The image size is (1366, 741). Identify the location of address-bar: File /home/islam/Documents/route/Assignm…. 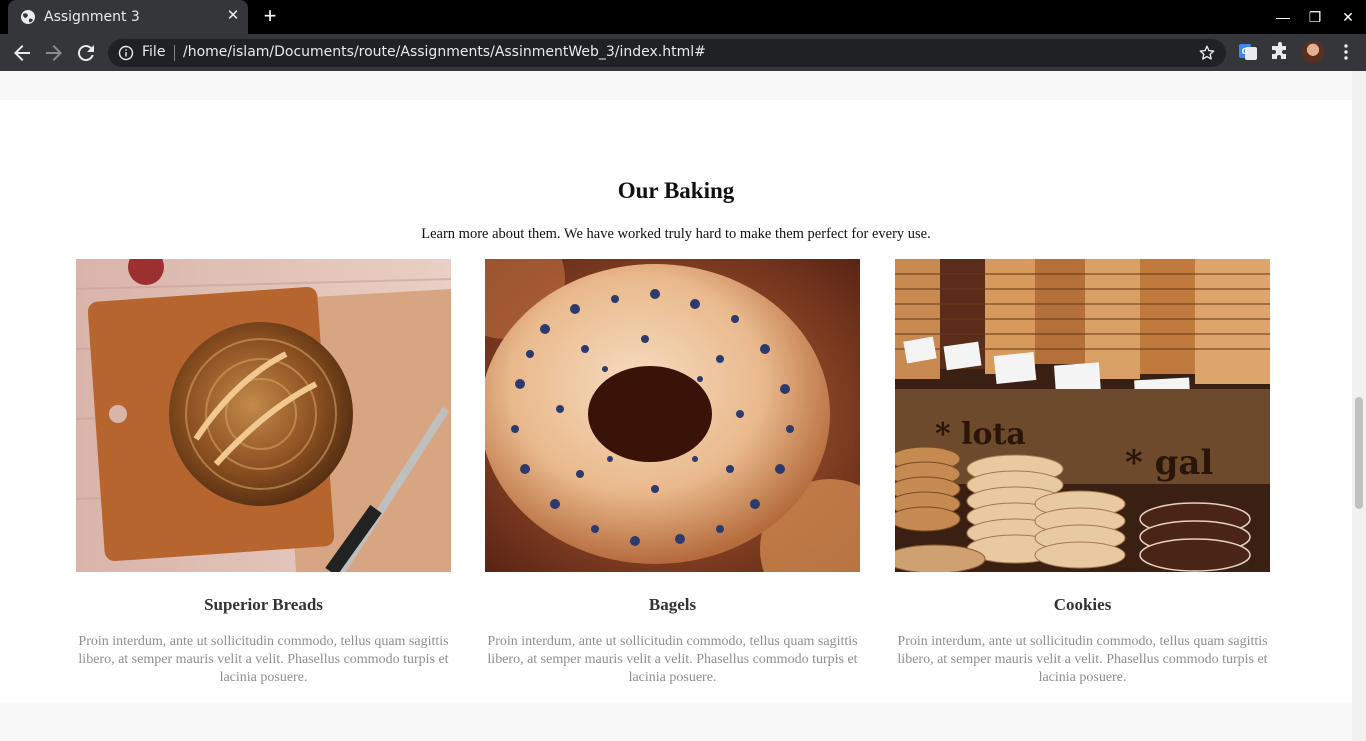
(667, 53).